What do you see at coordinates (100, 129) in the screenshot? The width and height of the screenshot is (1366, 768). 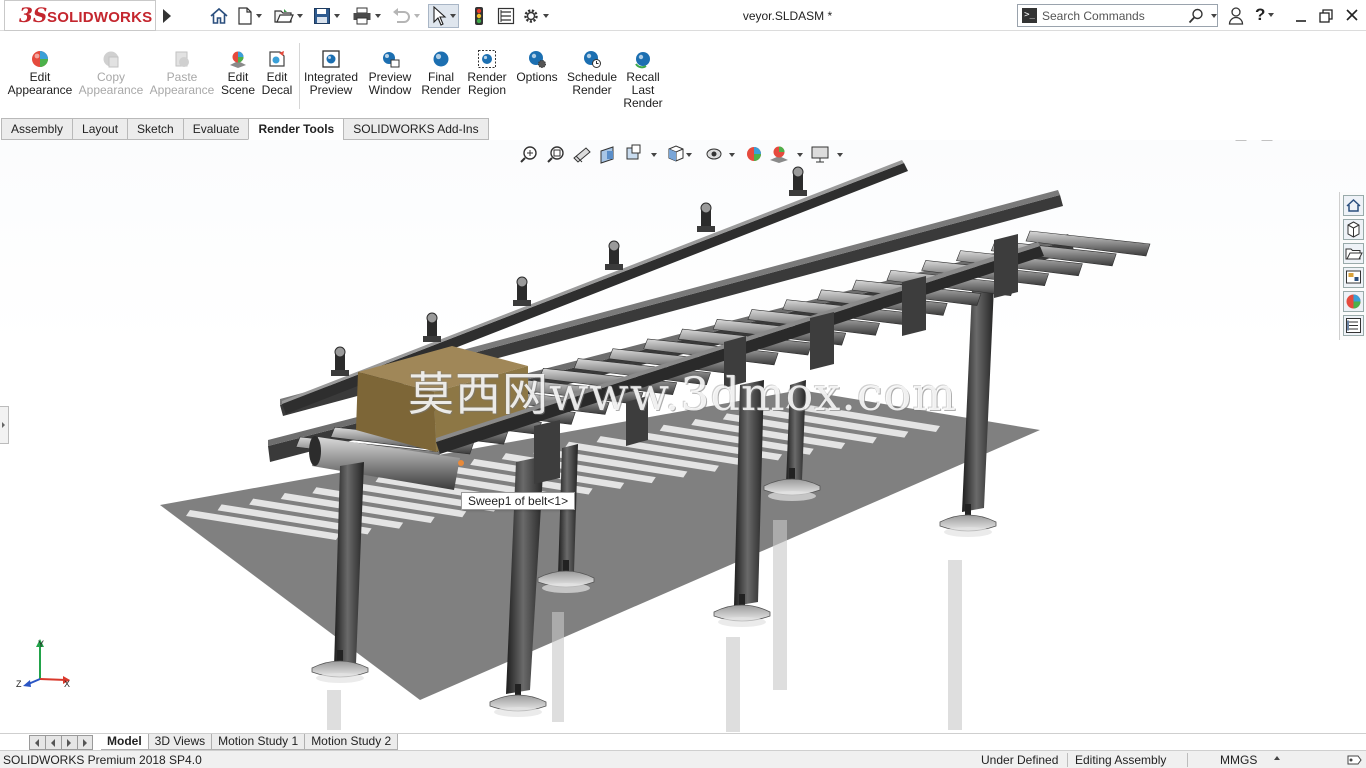 I see `tab-layout: Layout` at bounding box center [100, 129].